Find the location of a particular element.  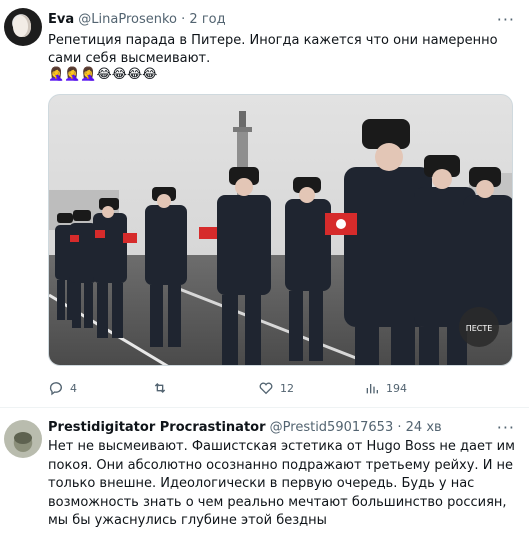

more-icon: ··· is located at coordinates (506, 19).